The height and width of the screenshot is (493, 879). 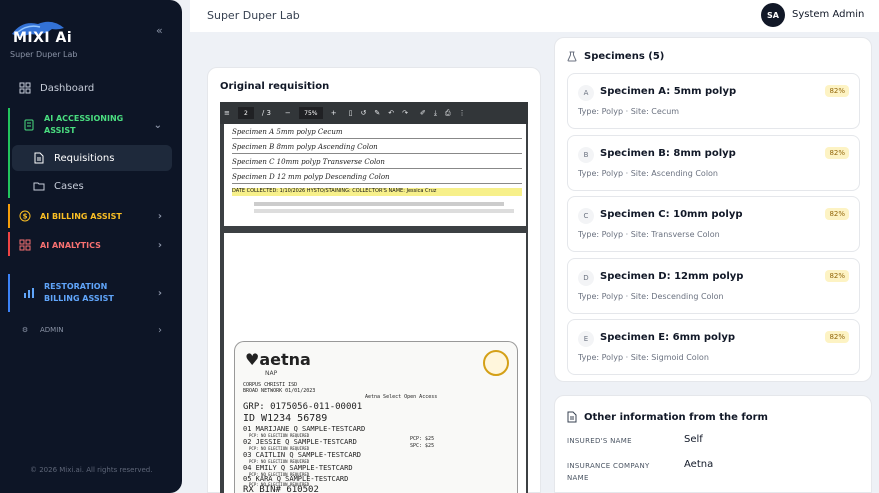 What do you see at coordinates (668, 153) in the screenshot?
I see `specimen-name: Specimen B: 8mm polyp` at bounding box center [668, 153].